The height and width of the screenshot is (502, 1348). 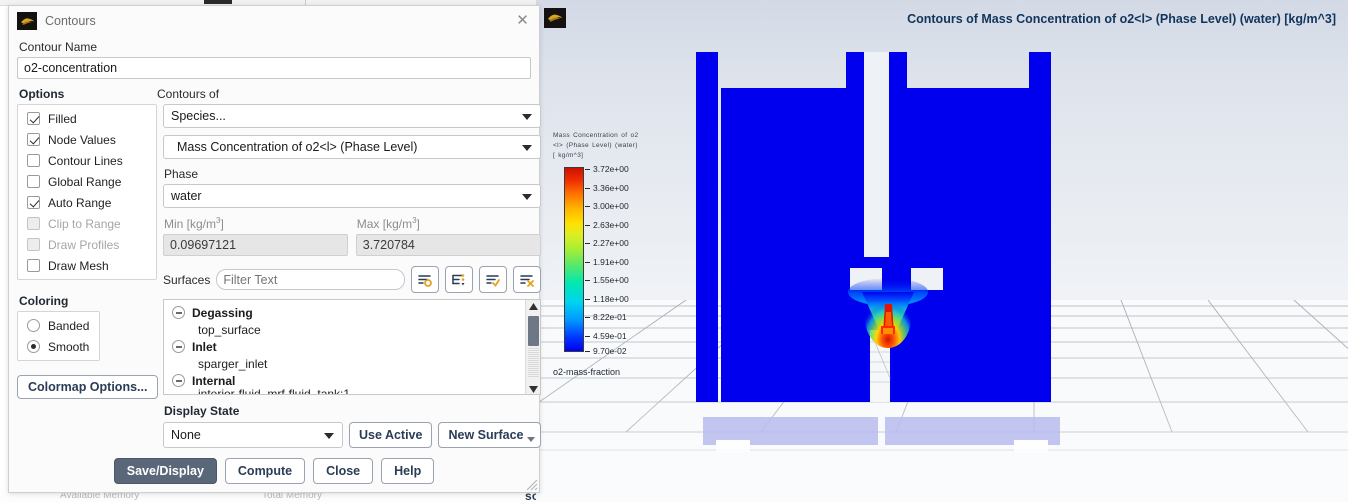 What do you see at coordinates (69, 325) in the screenshot?
I see `coloring-option-label: Banded` at bounding box center [69, 325].